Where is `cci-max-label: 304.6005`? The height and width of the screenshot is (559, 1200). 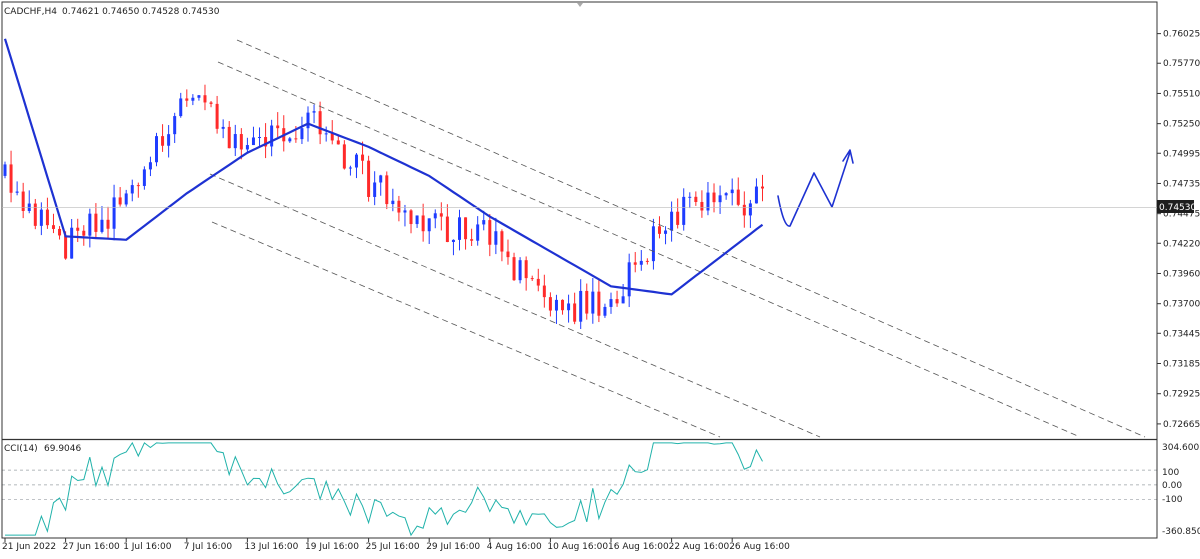
cci-max-label: 304.6005 is located at coordinates (1181, 448).